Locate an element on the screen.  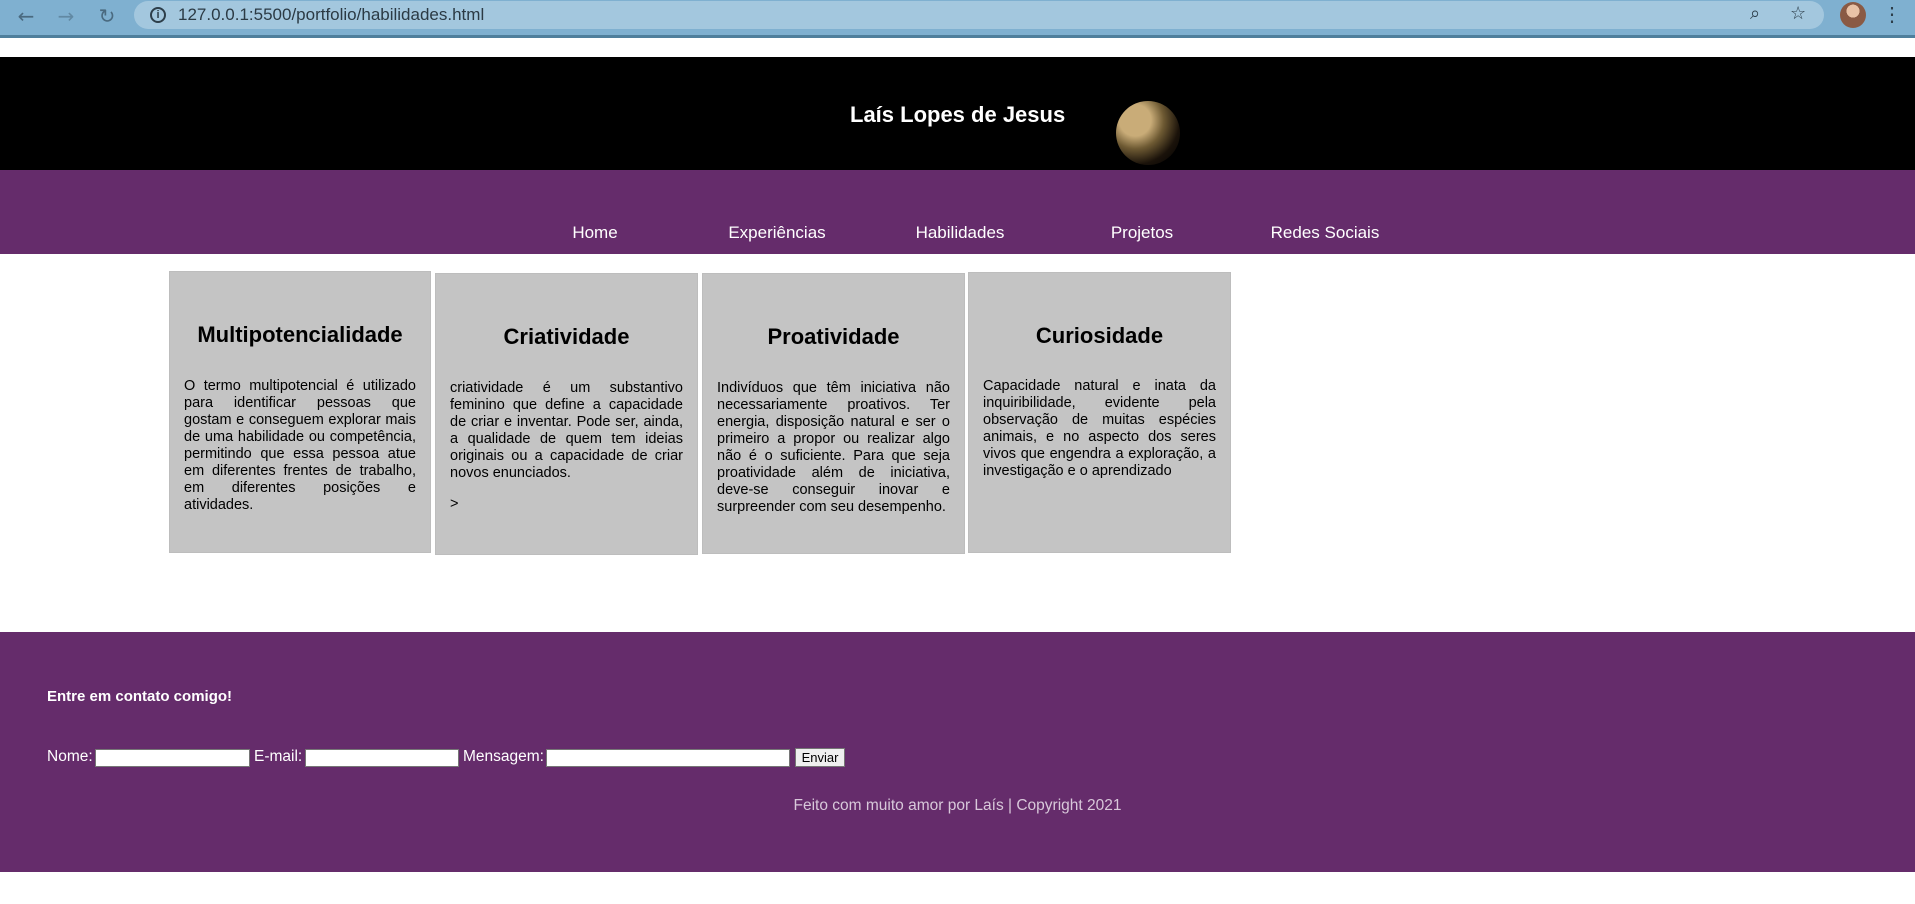
moon-image is located at coordinates (1148, 133).